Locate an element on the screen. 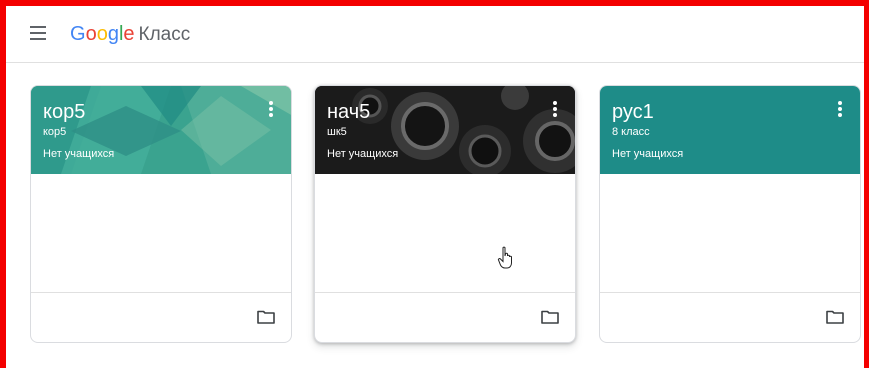 Image resolution: width=869 pixels, height=368 pixels. class-card-header: нач5 шк5 Нет учащихся is located at coordinates (445, 130).